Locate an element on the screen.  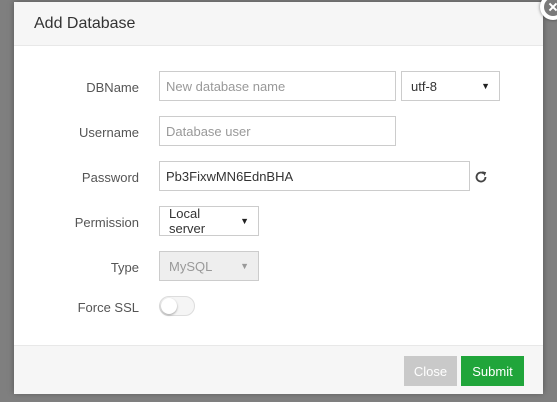
force-ssl-toggle is located at coordinates (177, 306).